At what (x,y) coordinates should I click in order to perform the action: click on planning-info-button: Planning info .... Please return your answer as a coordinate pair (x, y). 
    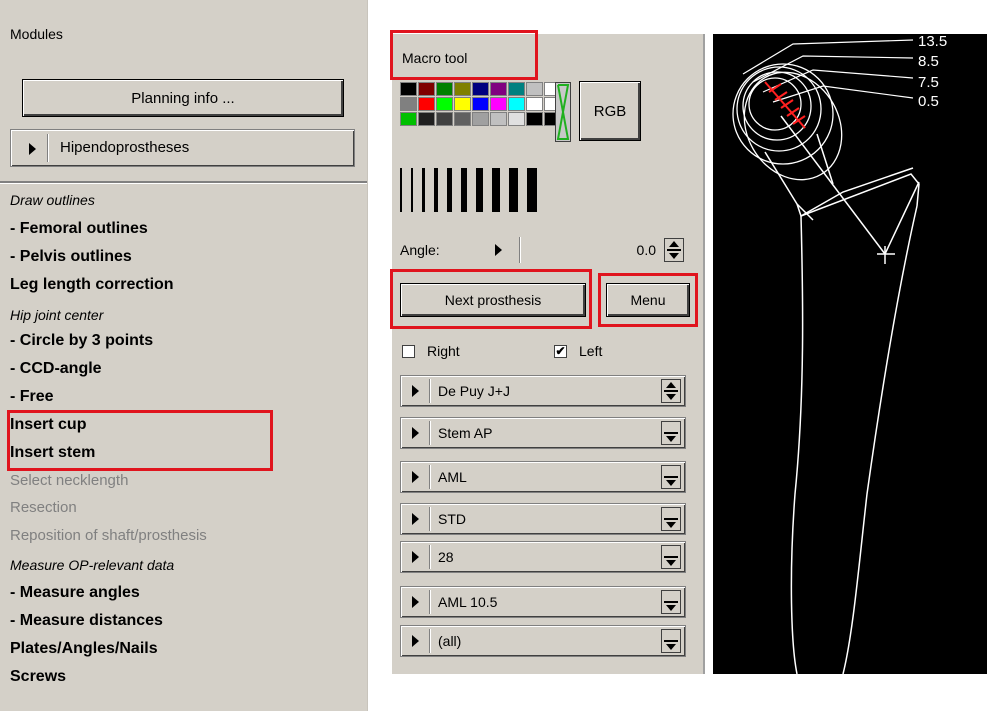
    Looking at the image, I should click on (183, 98).